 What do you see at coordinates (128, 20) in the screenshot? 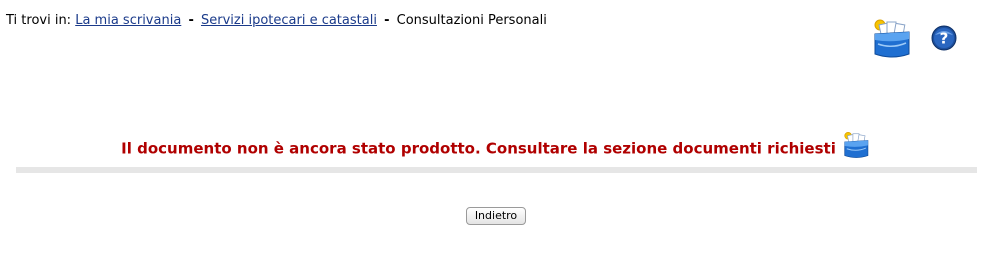
I see `breadcrumb-link-scrivania: La mia scrivania` at bounding box center [128, 20].